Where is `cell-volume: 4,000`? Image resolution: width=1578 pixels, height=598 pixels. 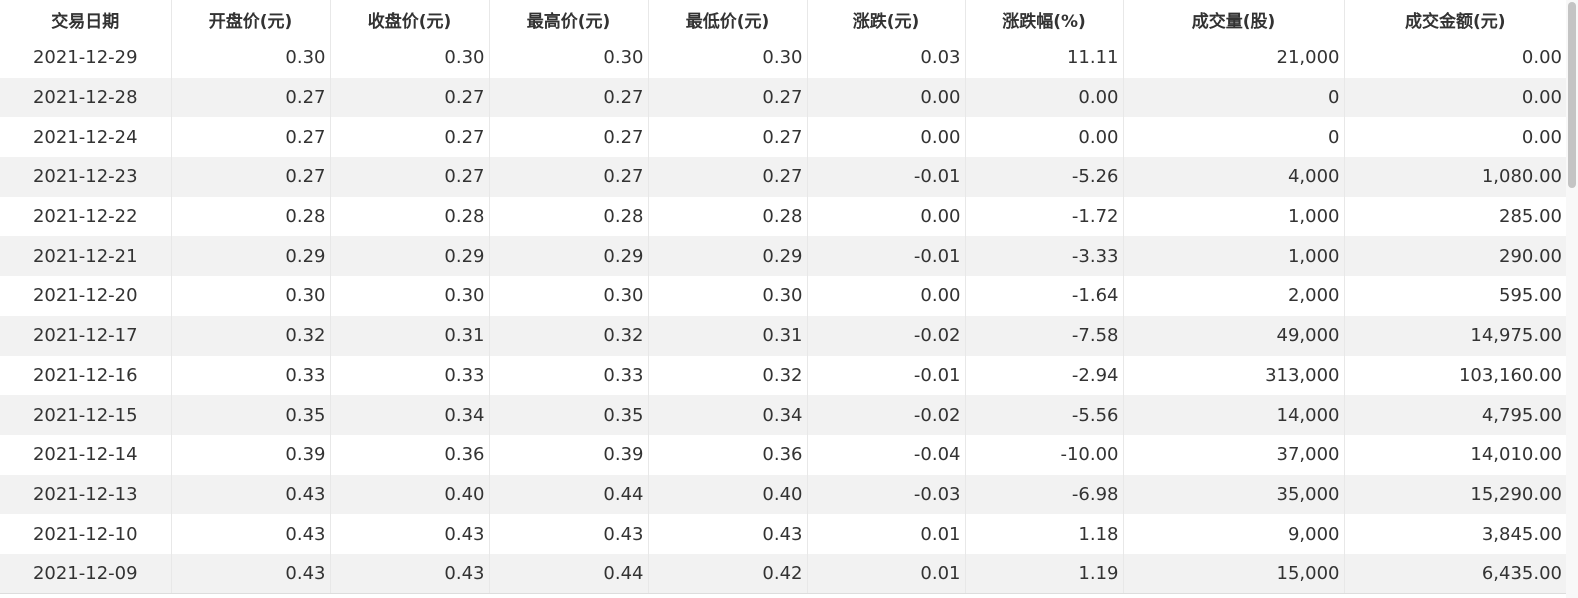 cell-volume: 4,000 is located at coordinates (1234, 177).